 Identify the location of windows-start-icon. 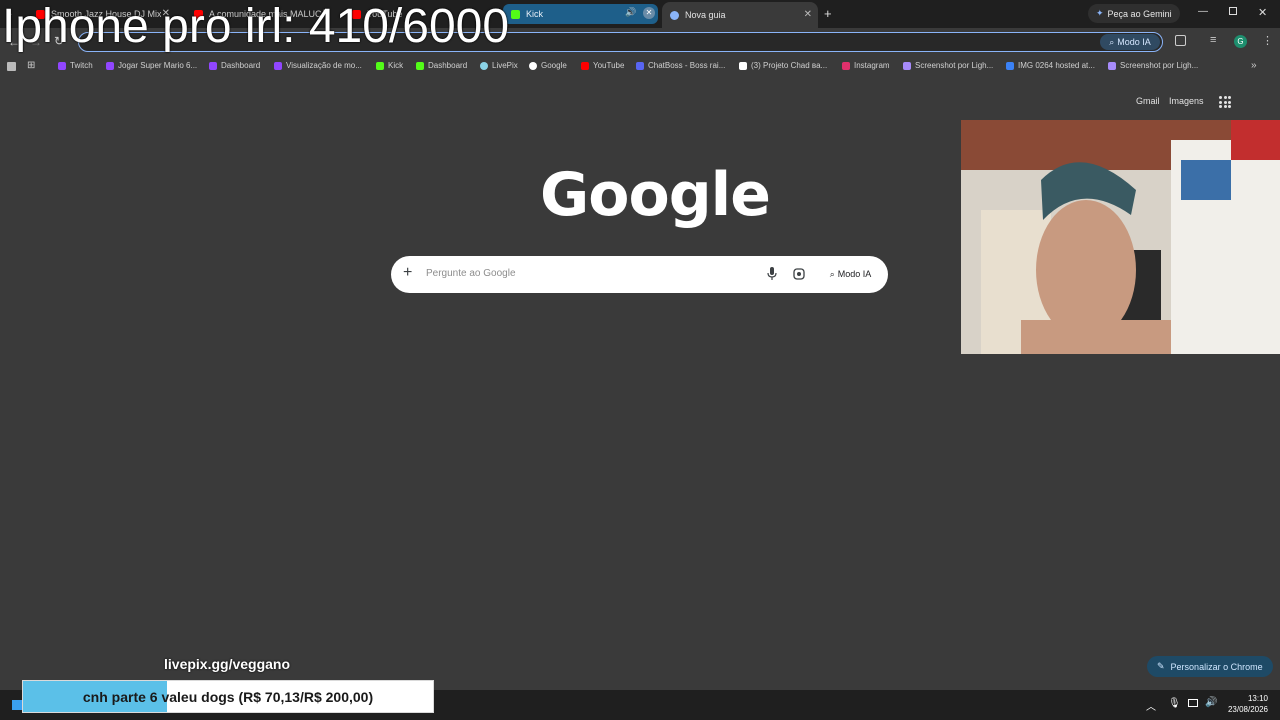
(17, 705).